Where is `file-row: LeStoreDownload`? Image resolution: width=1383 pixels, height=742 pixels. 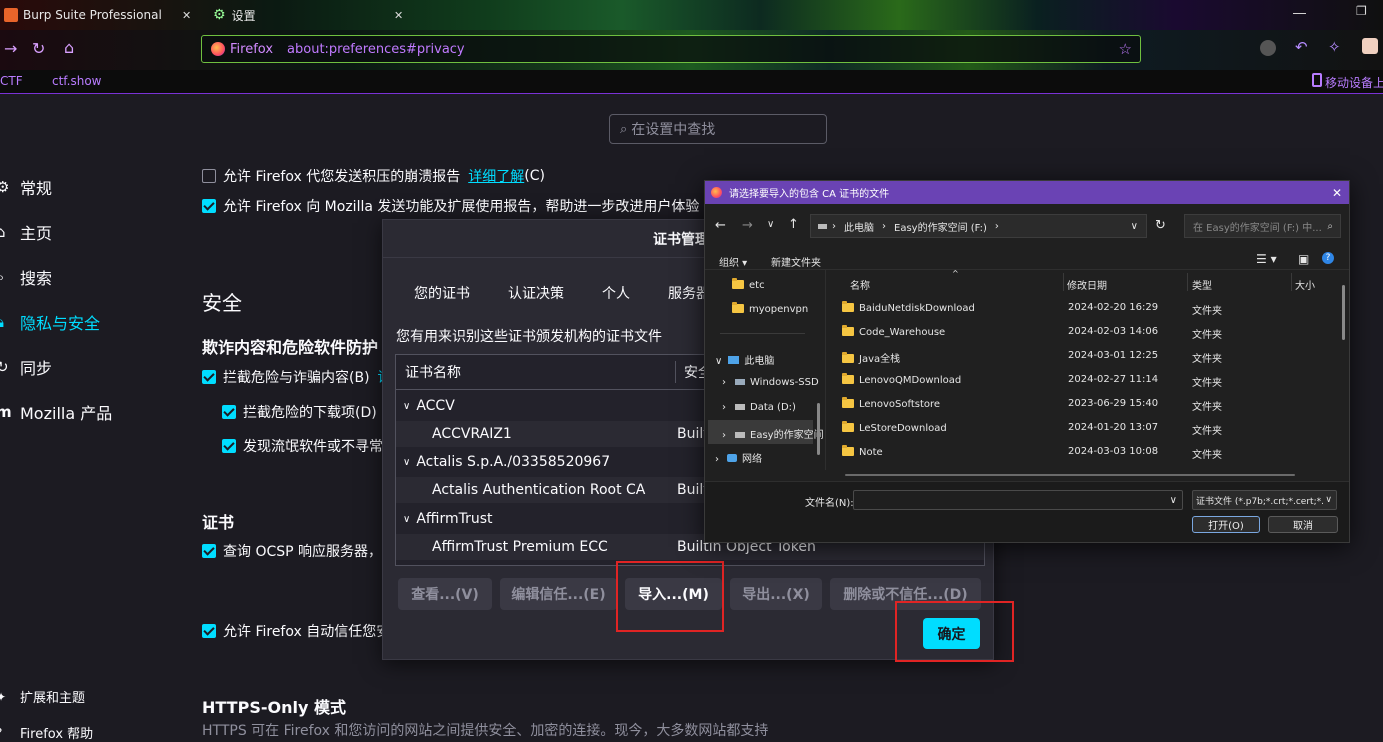 file-row: LeStoreDownload is located at coordinates (894, 427).